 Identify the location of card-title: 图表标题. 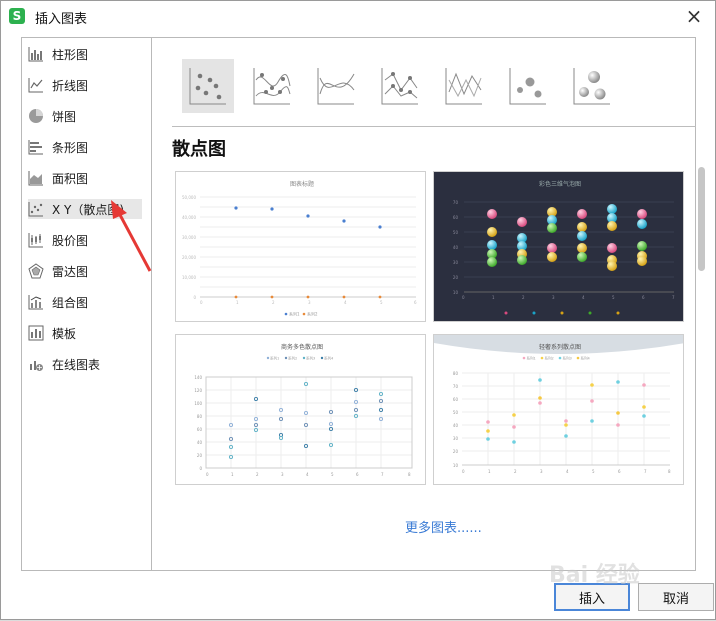
(302, 184).